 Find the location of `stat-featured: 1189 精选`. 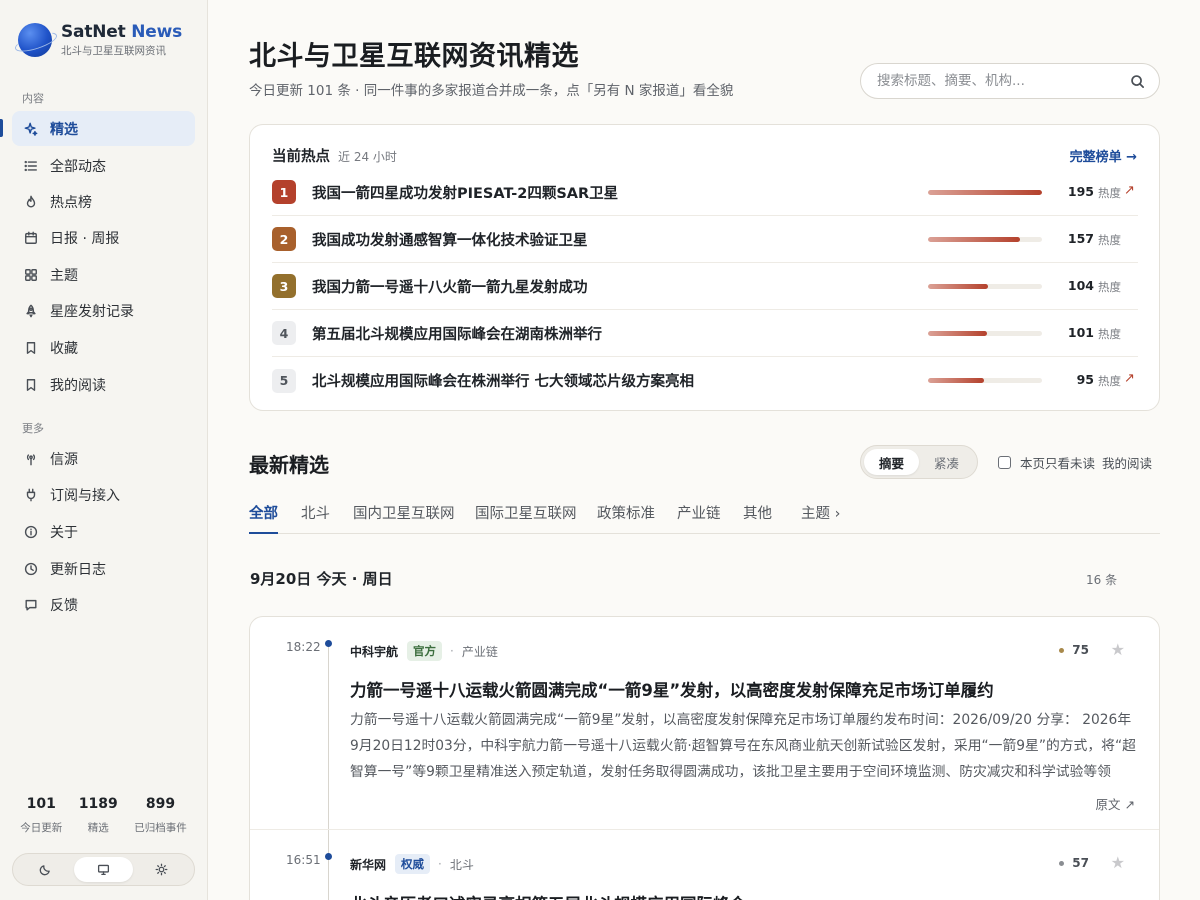

stat-featured: 1189 精选 is located at coordinates (98, 815).